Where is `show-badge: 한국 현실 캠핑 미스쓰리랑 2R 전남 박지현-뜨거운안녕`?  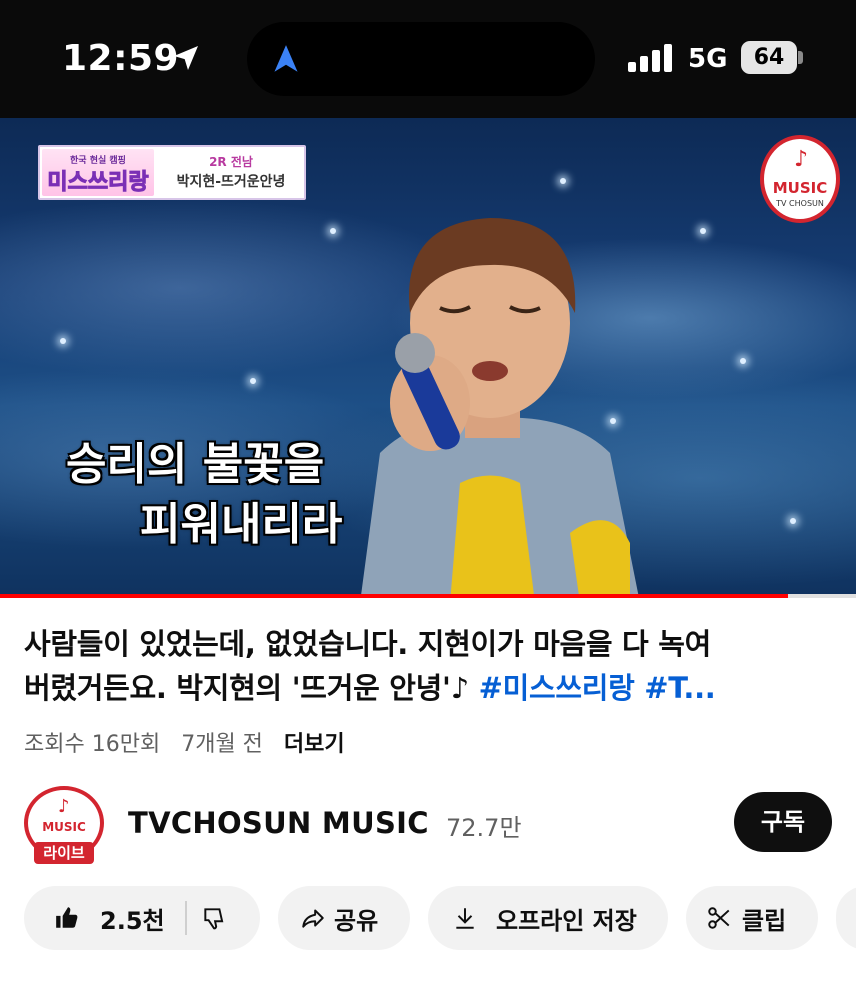 show-badge: 한국 현실 캠핑 미스쓰리랑 2R 전남 박지현-뜨거운안녕 is located at coordinates (172, 172).